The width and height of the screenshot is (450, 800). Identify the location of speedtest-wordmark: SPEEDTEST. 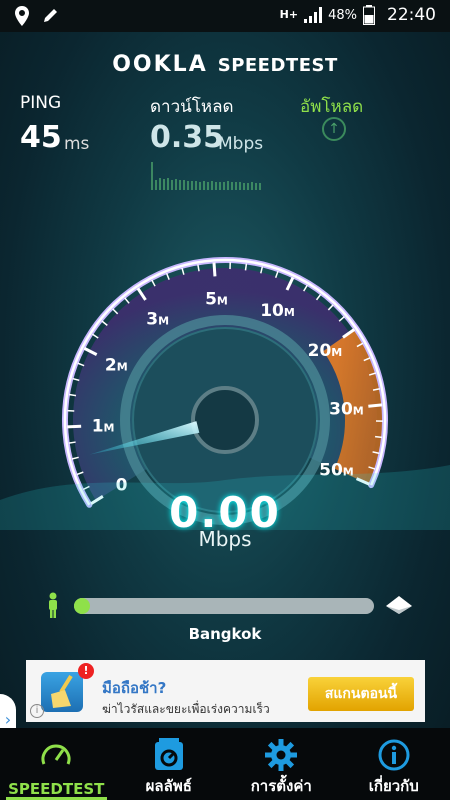
(277, 65).